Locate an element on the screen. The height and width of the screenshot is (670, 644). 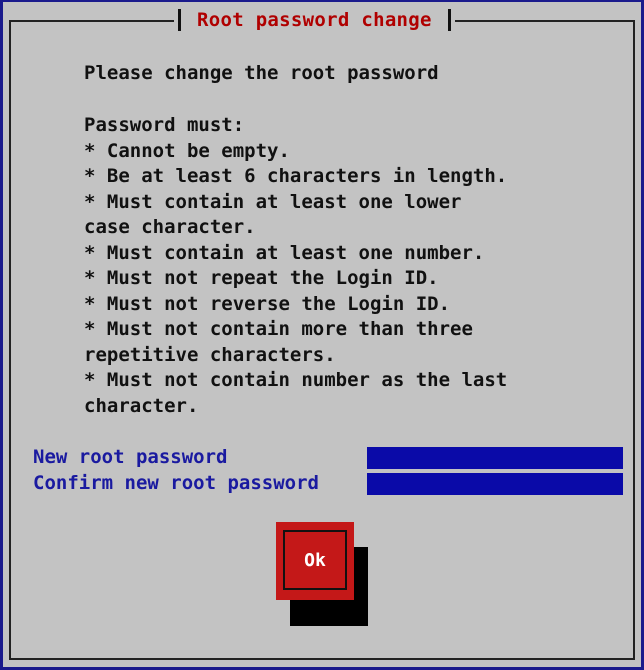
rule-line: * Must not contain more than three is located at coordinates (278, 329).